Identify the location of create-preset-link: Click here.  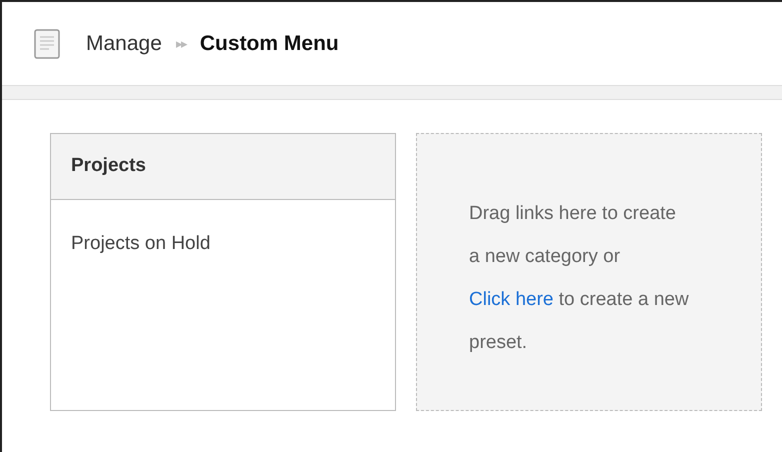
(511, 299).